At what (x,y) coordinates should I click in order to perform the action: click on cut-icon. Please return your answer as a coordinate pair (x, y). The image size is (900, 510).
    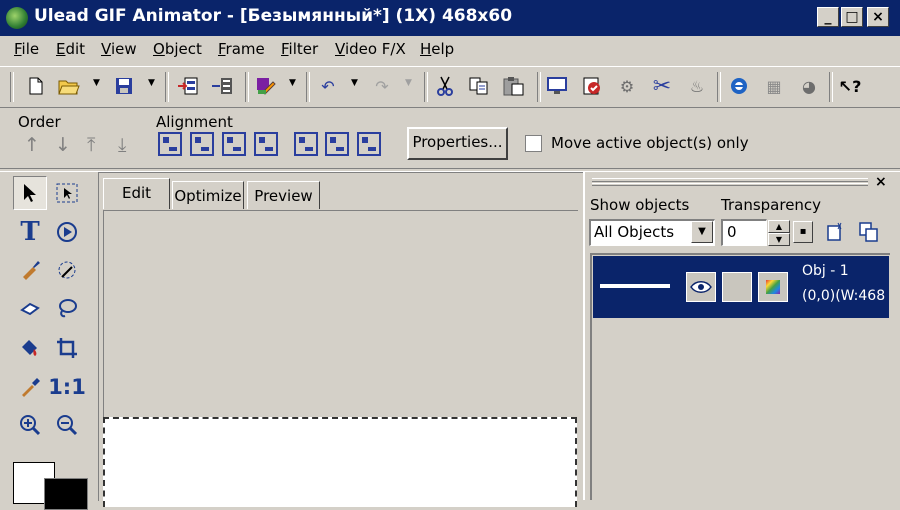
    Looking at the image, I should click on (445, 86).